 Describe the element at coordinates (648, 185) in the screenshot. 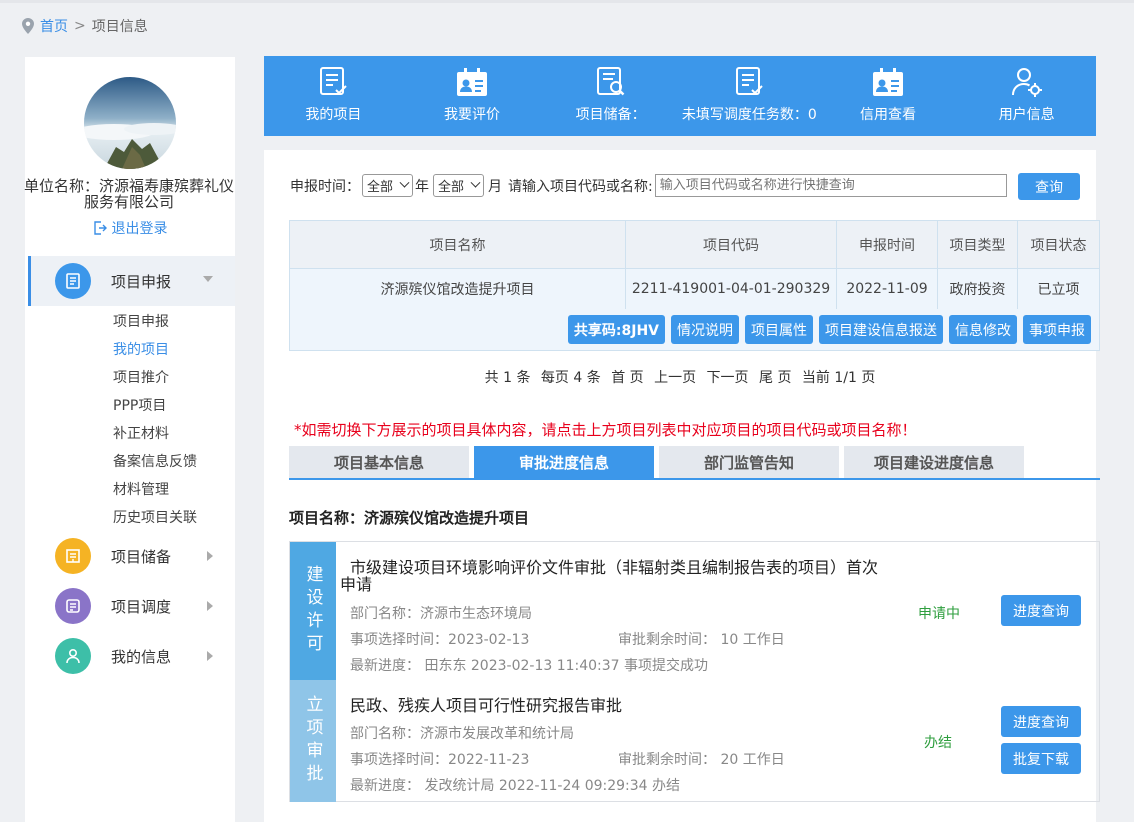

I see `filter-bar: 申报时间： 全部 年 全部 月 请输入项目代码或名称:` at that location.